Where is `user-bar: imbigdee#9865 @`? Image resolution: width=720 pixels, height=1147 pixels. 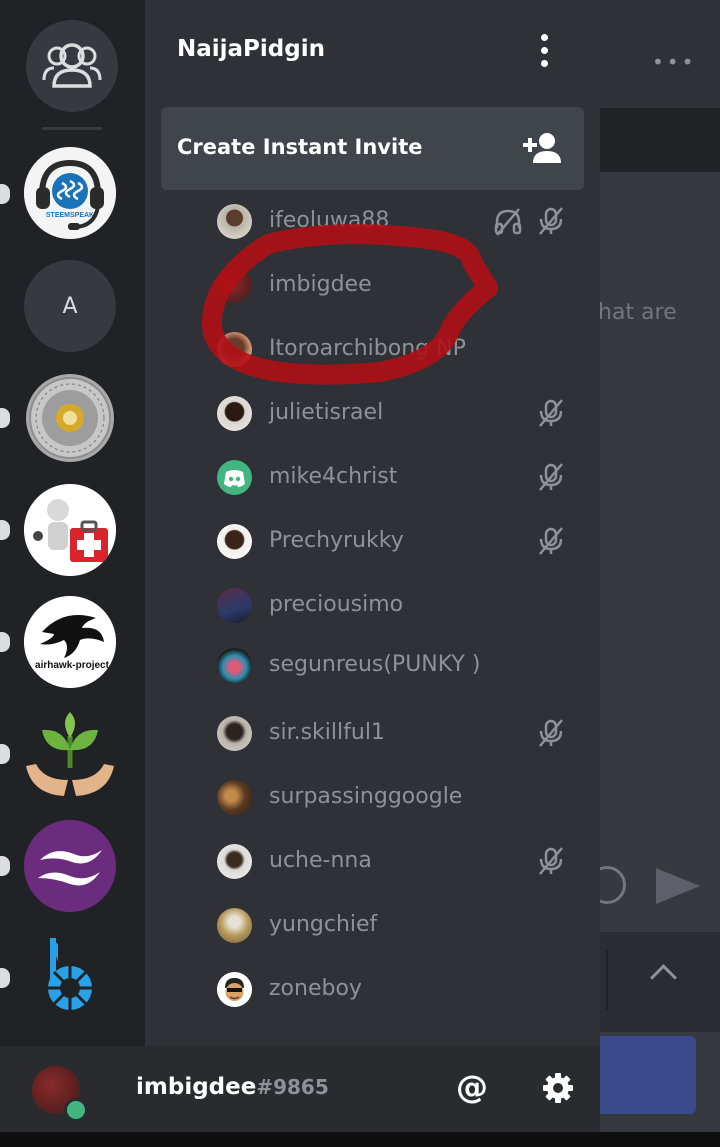
user-bar: imbigdee#9865 @ is located at coordinates (300, 1089).